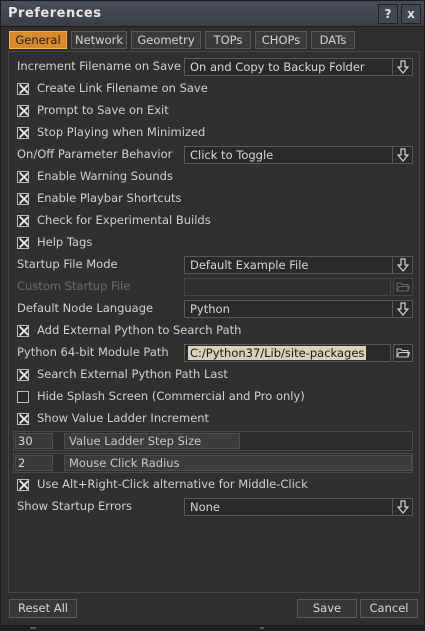  Describe the element at coordinates (212, 628) in the screenshot. I see `background-strip` at that location.